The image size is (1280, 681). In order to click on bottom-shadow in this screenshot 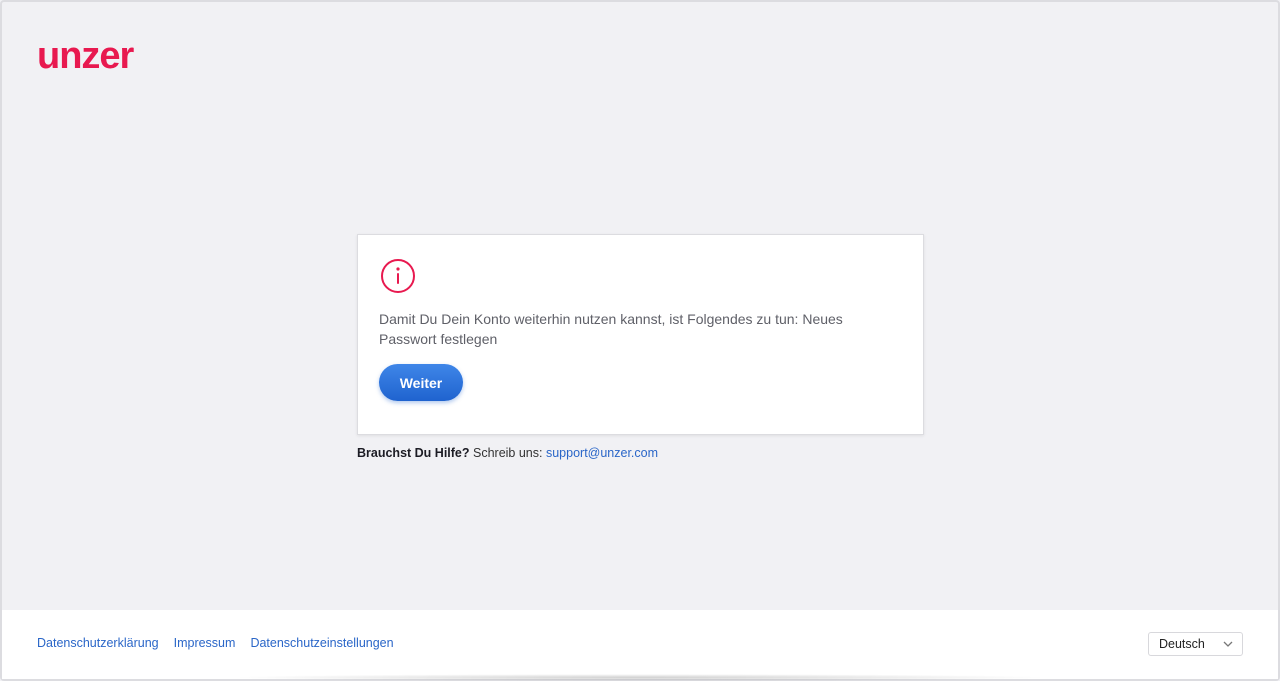, I will do `click(640, 677)`.